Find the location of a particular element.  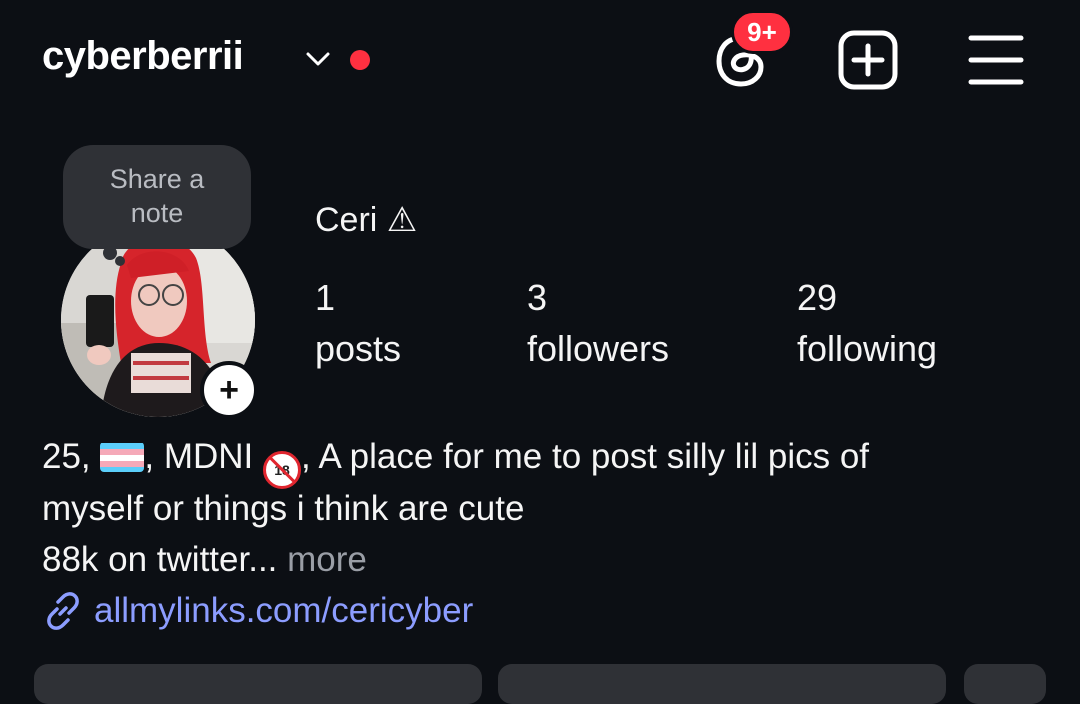

bio-age: 25, is located at coordinates (71, 456).